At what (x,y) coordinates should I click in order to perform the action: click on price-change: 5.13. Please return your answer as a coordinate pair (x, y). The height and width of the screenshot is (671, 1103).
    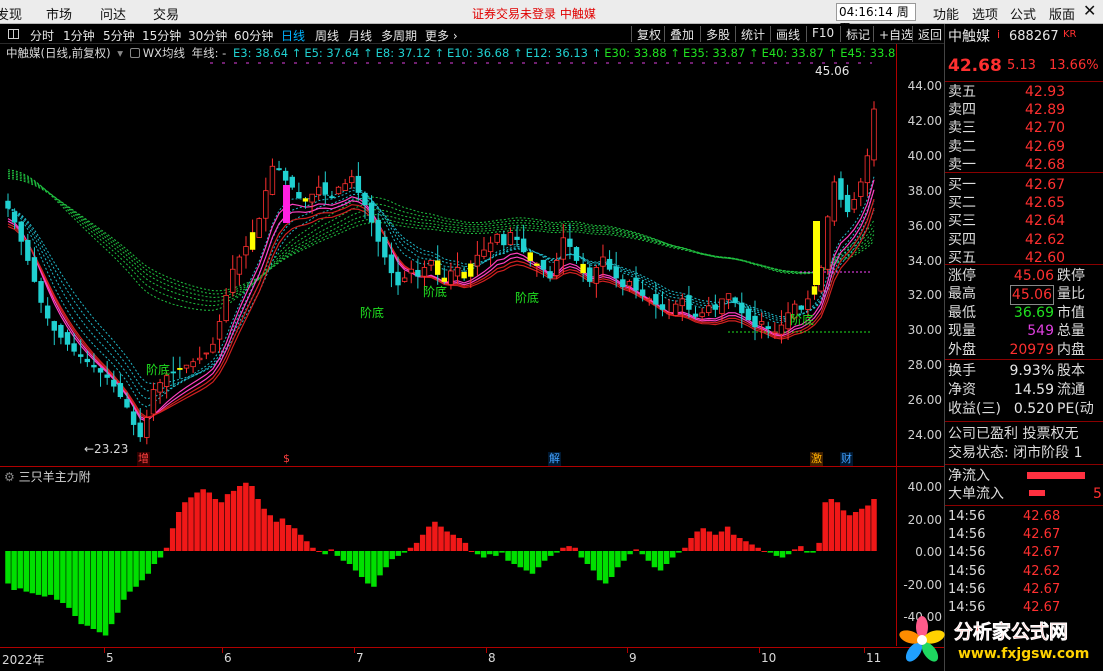
    Looking at the image, I should click on (1021, 65).